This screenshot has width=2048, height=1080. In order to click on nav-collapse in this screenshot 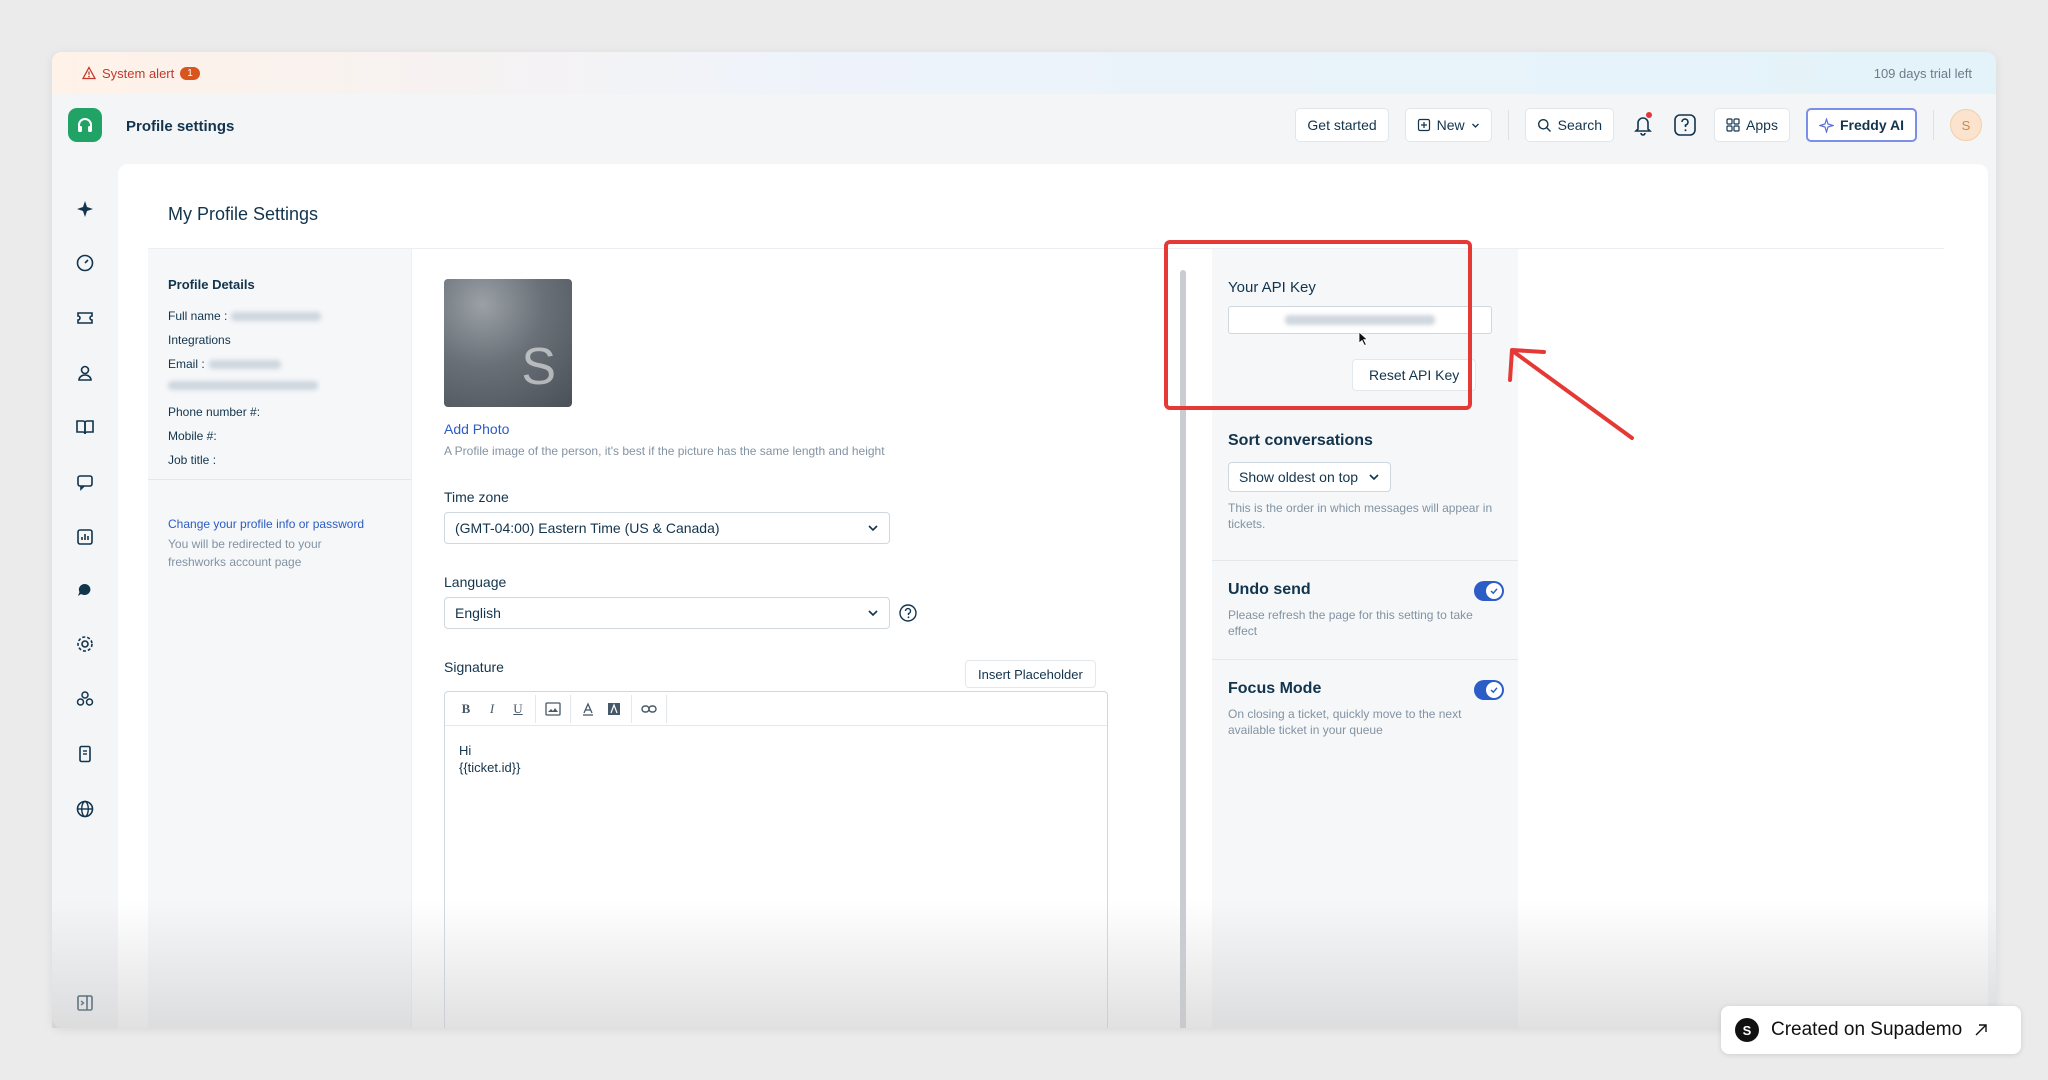, I will do `click(85, 1003)`.